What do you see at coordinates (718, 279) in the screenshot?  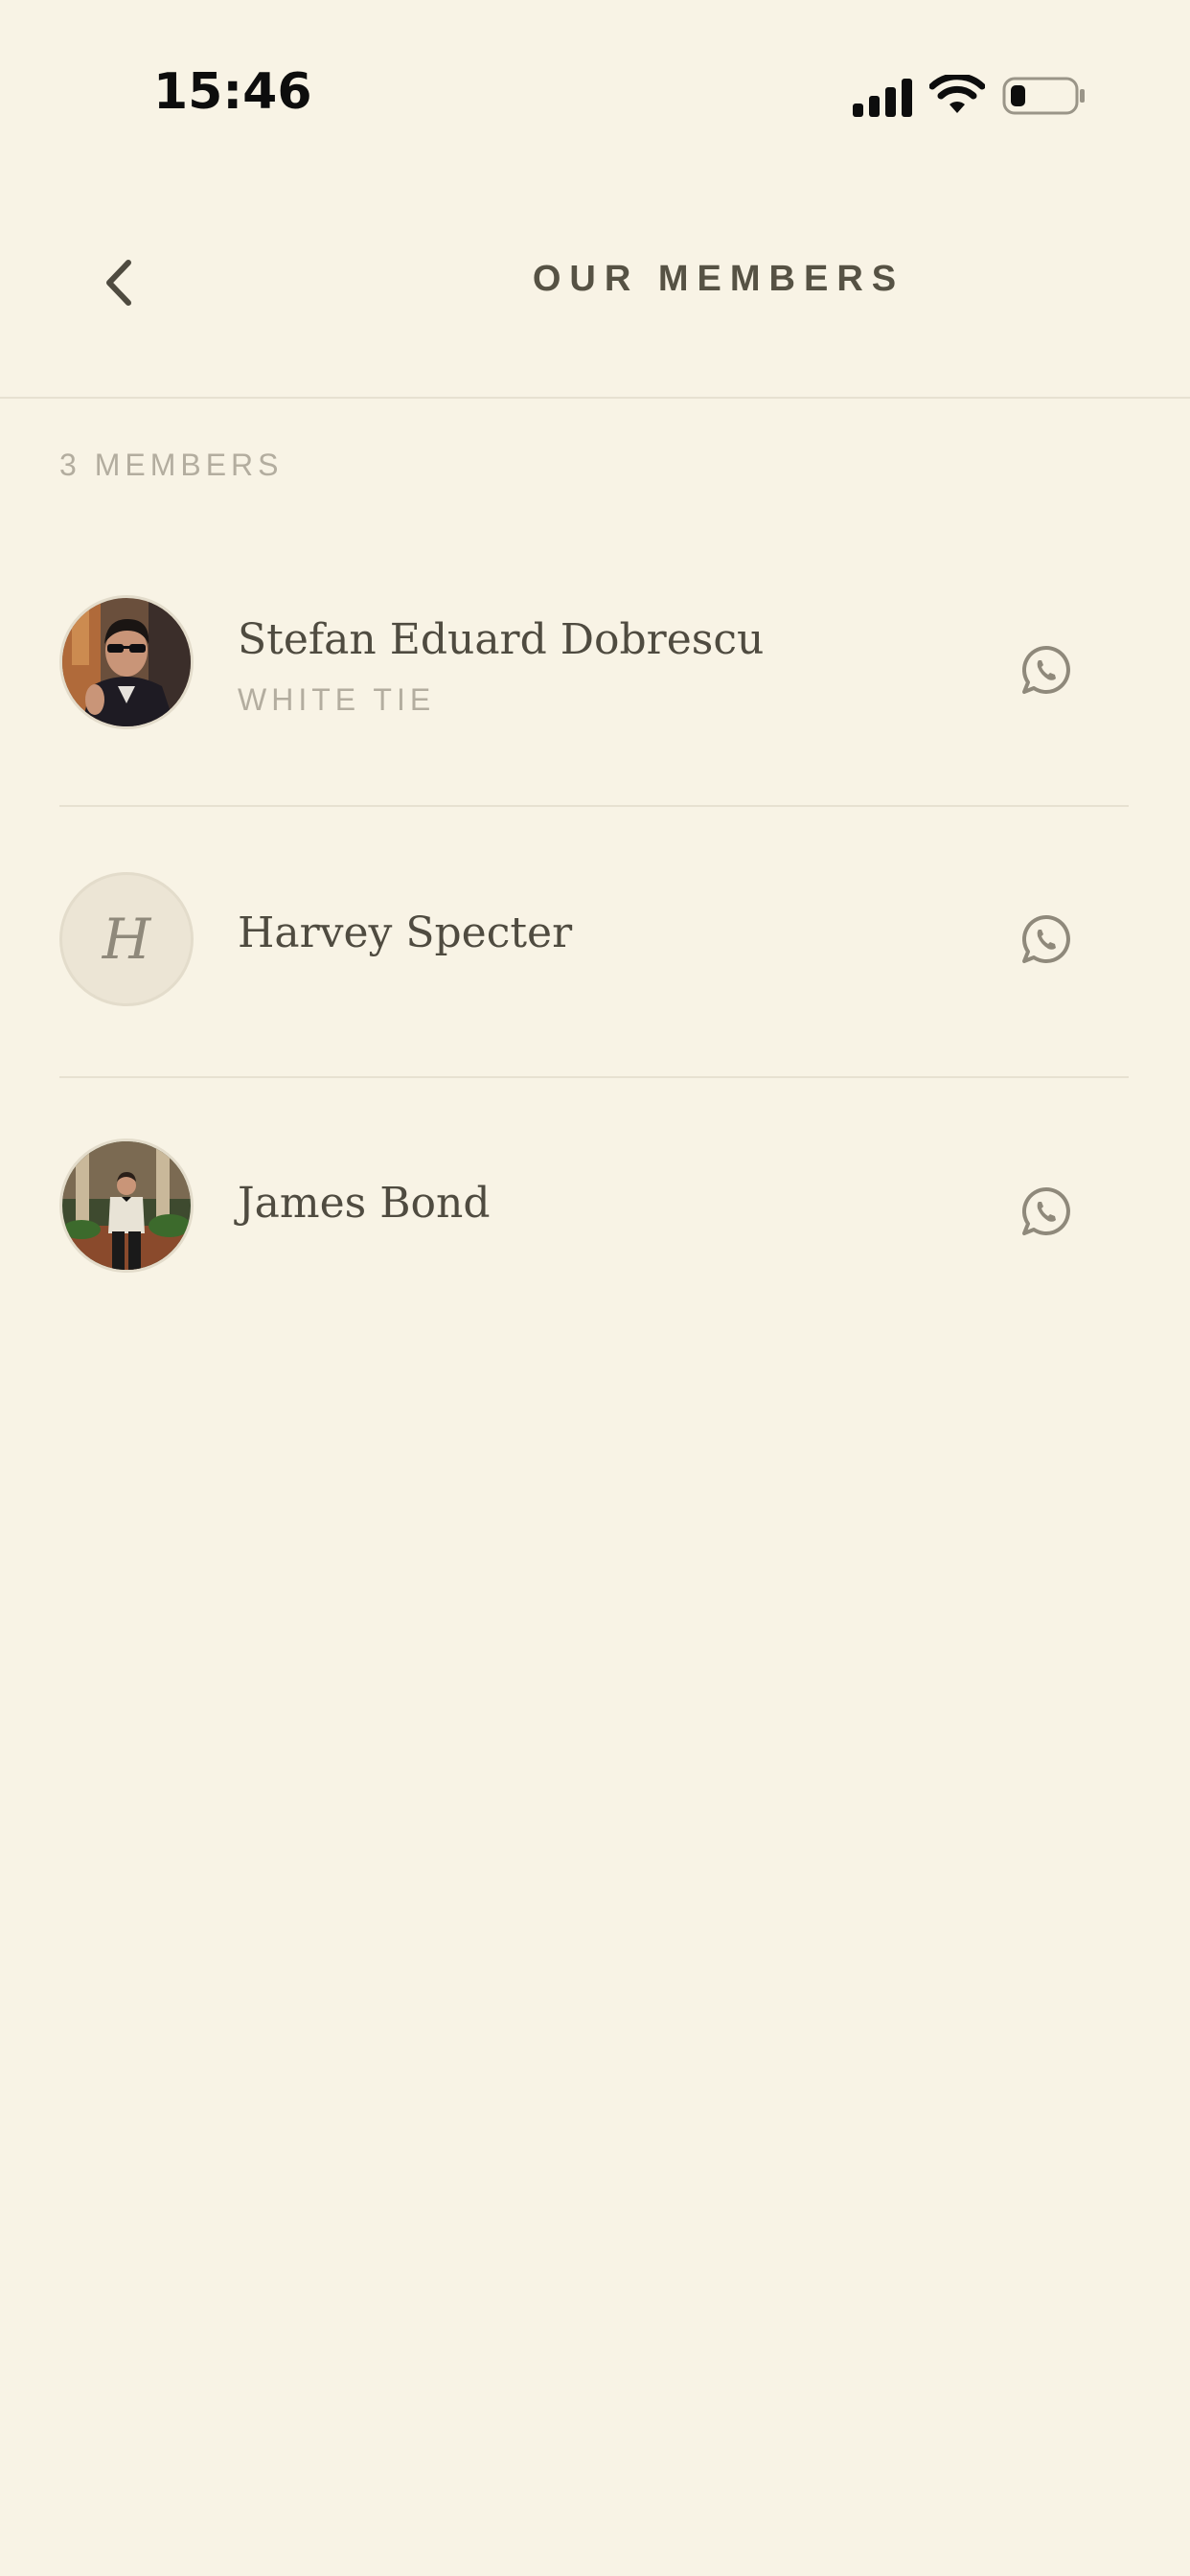 I see `page-title: OUR MEMBERS` at bounding box center [718, 279].